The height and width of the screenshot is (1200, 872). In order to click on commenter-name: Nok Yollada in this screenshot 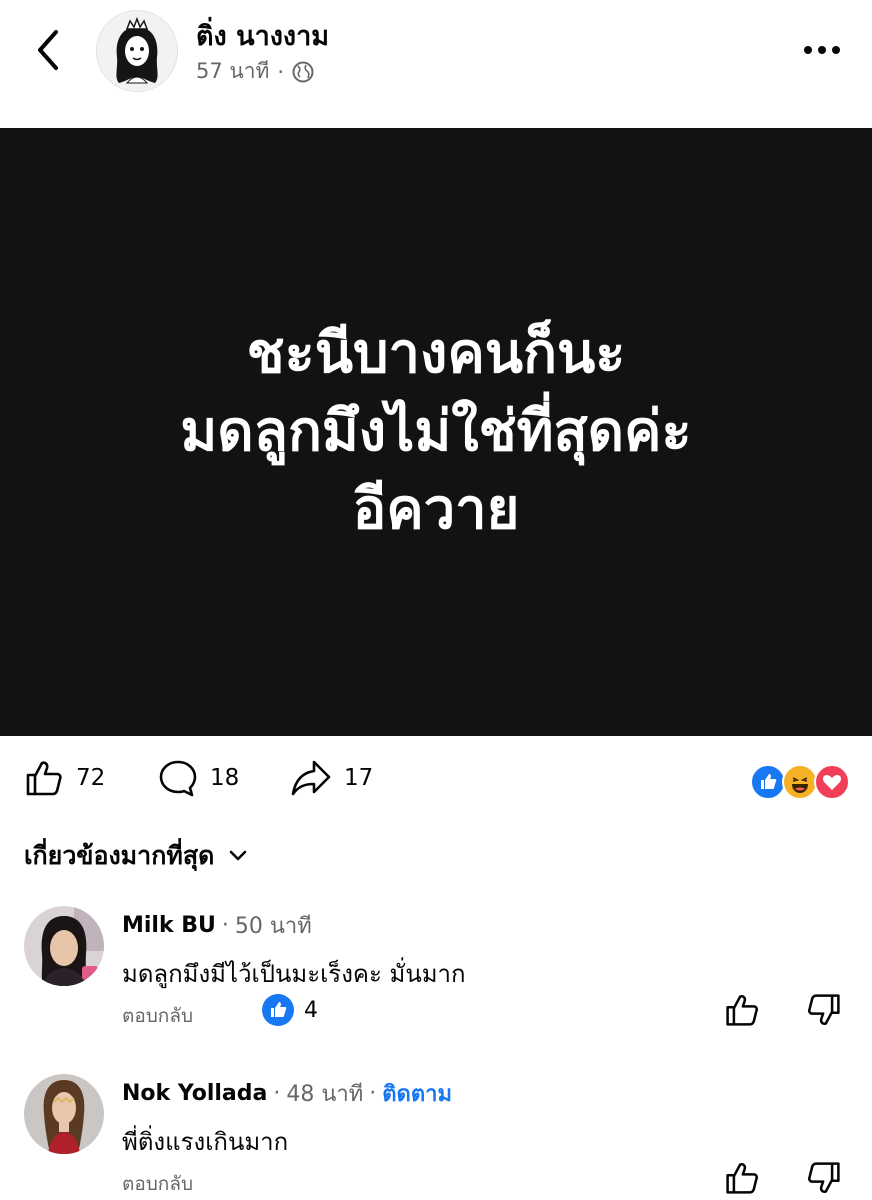, I will do `click(194, 1093)`.